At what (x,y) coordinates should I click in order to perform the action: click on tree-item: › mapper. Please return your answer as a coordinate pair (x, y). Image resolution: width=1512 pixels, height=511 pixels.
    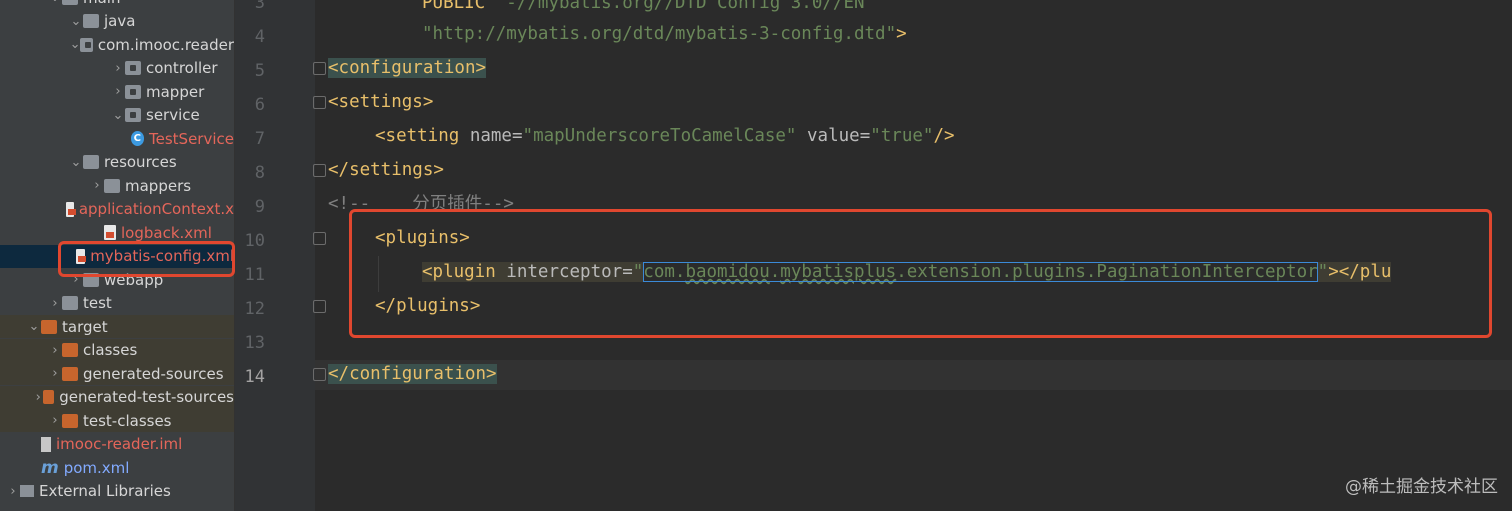
    Looking at the image, I should click on (117, 91).